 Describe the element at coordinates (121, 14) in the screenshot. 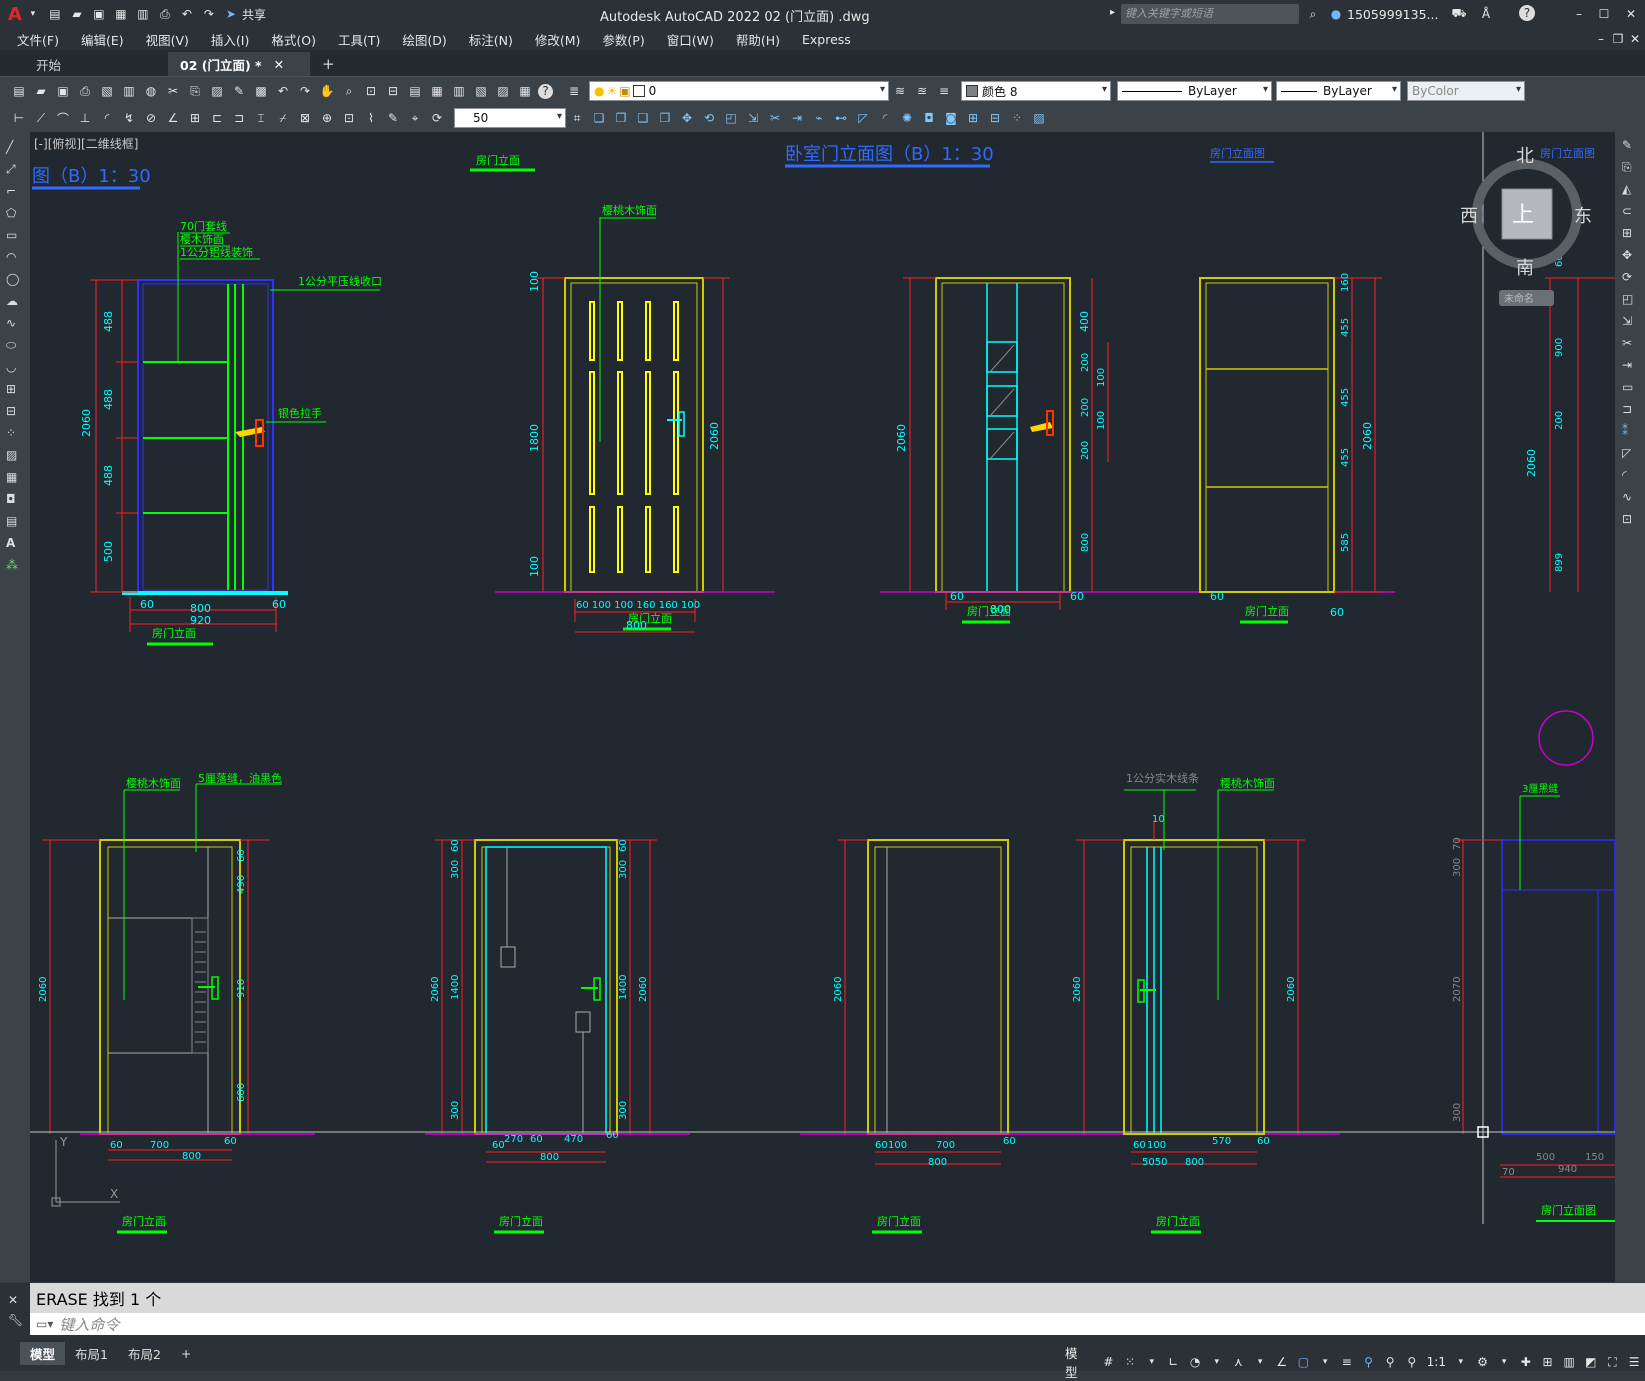

I see `save-as-icon: ▦` at that location.